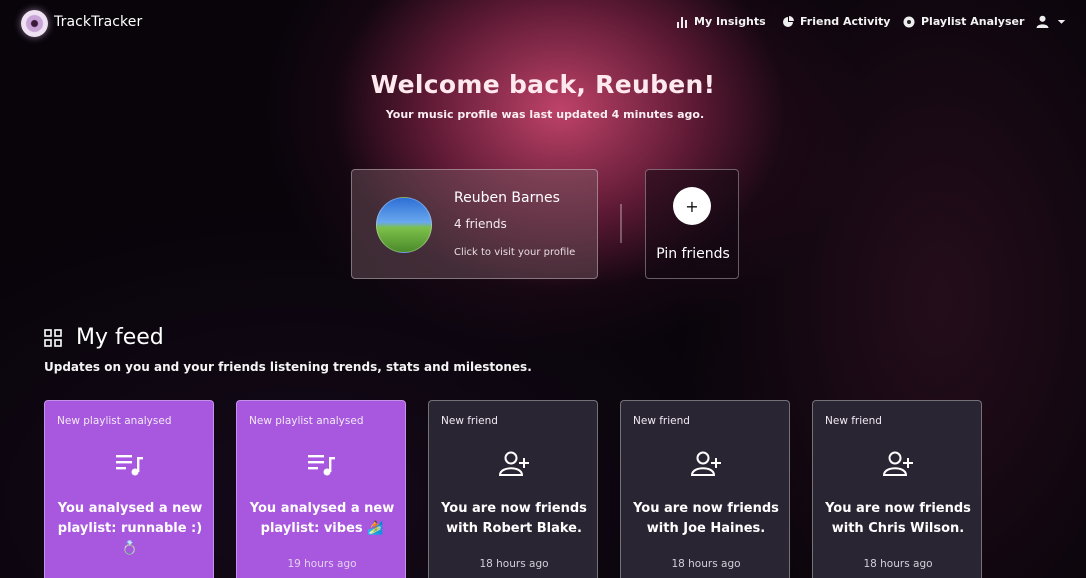 This screenshot has height=578, width=1086. What do you see at coordinates (515, 252) in the screenshot?
I see `profile-visit-hint: Click to visit your profile` at bounding box center [515, 252].